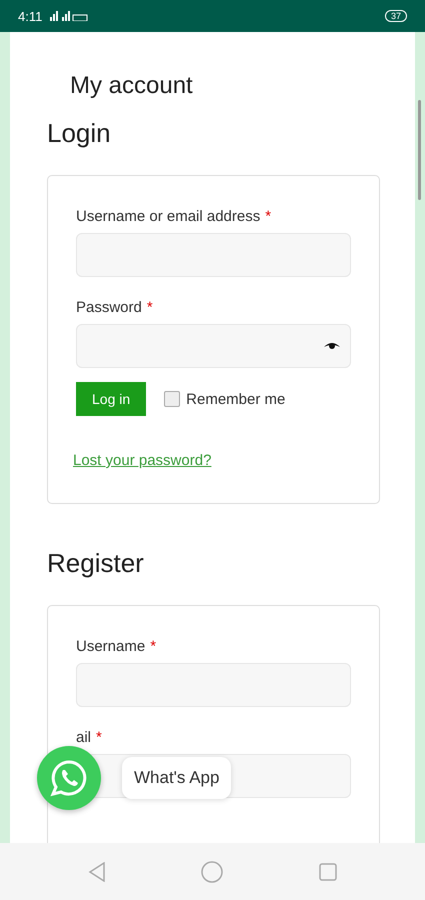 This screenshot has height=900, width=425. What do you see at coordinates (212, 871) in the screenshot?
I see `home-icon` at bounding box center [212, 871].